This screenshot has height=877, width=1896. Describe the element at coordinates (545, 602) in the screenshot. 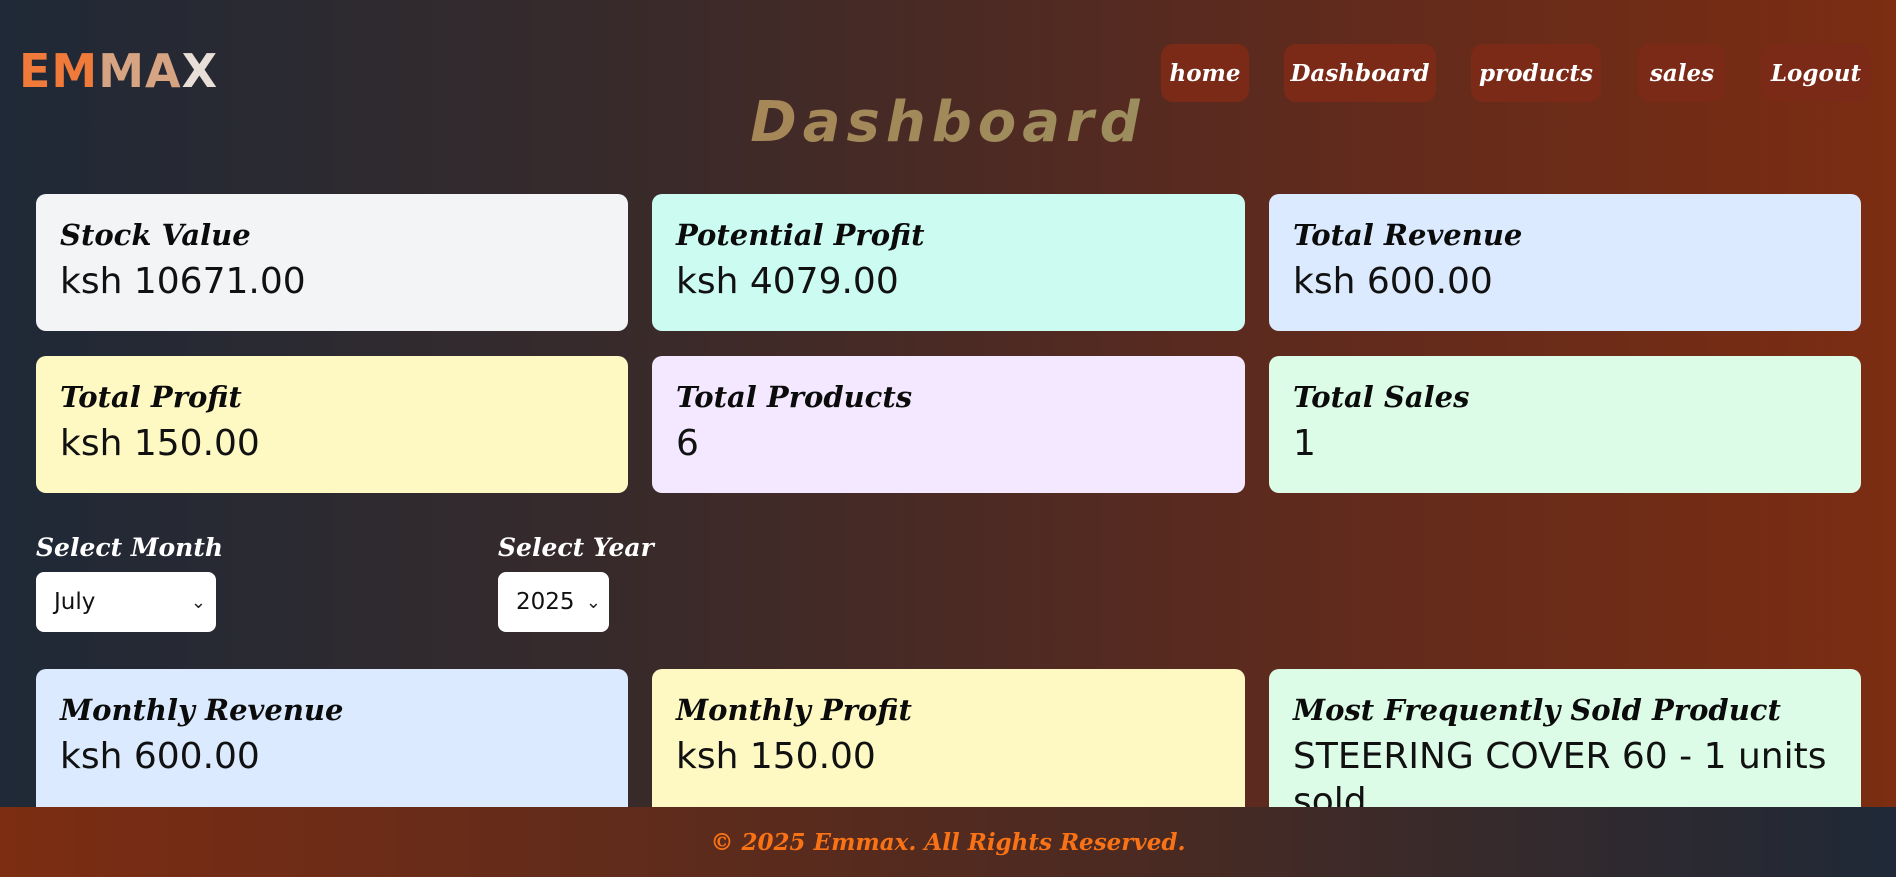

I see `year-select-value: 2025` at that location.